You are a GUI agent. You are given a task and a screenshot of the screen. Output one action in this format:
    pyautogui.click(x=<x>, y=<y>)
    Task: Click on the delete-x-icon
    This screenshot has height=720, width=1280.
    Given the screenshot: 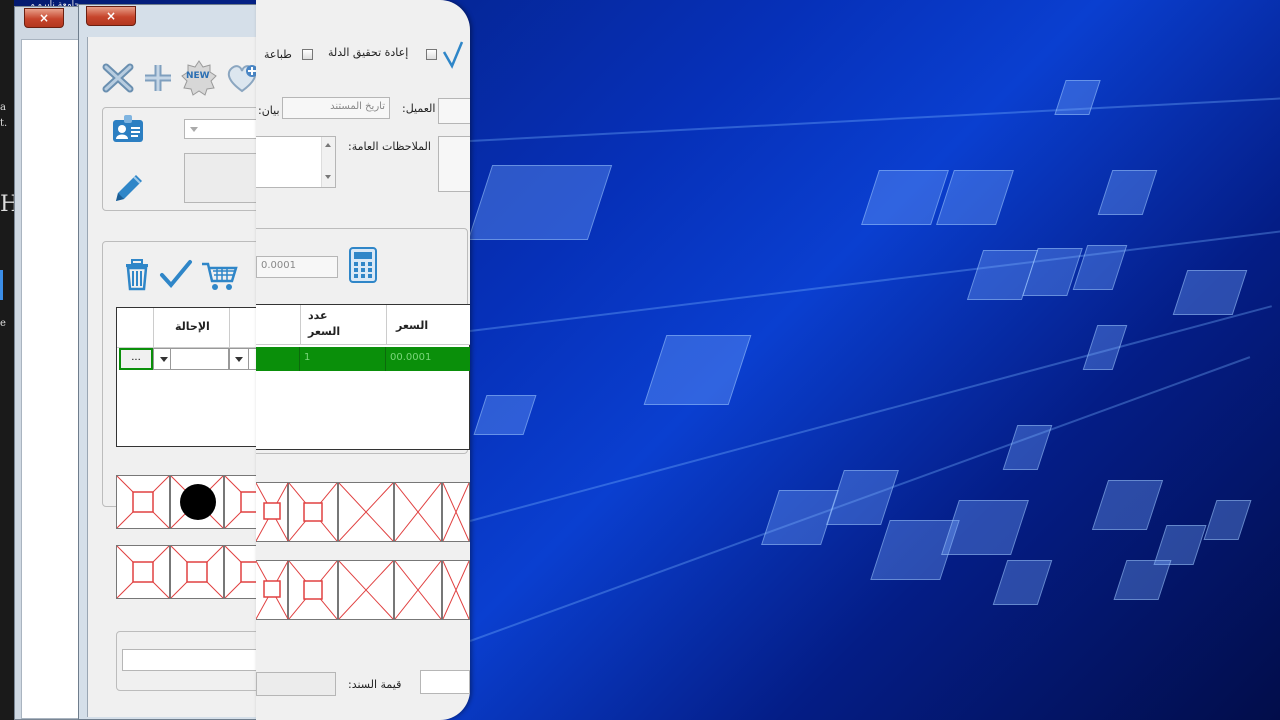 What is the action you would take?
    pyautogui.click(x=118, y=78)
    